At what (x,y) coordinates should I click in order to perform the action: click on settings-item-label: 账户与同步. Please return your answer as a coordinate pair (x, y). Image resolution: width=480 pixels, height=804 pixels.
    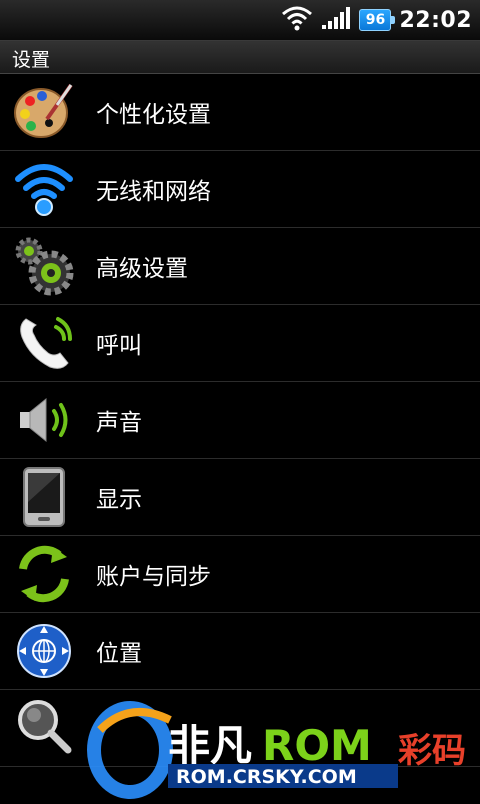
    Looking at the image, I should click on (153, 577).